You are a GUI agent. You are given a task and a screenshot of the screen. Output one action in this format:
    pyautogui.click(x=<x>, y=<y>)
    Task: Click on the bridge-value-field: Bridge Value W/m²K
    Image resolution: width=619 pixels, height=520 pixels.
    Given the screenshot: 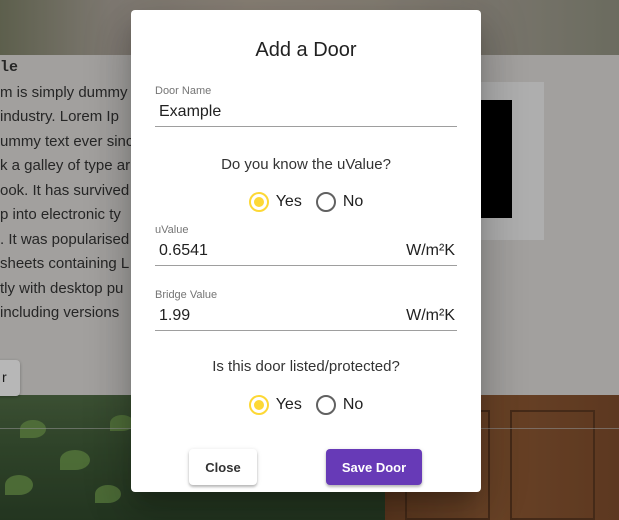 What is the action you would take?
    pyautogui.click(x=306, y=310)
    